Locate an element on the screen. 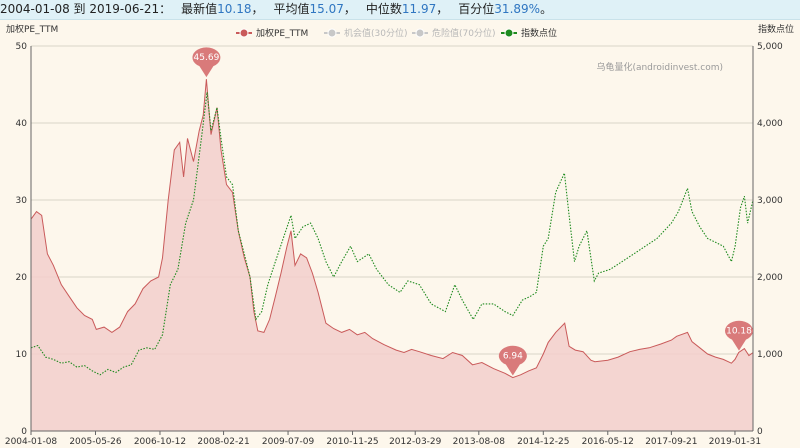 This screenshot has height=448, width=800. legend: 加权PE_TTM 机会值(30分位) 危险值(70分位) 指数点位 is located at coordinates (396, 33).